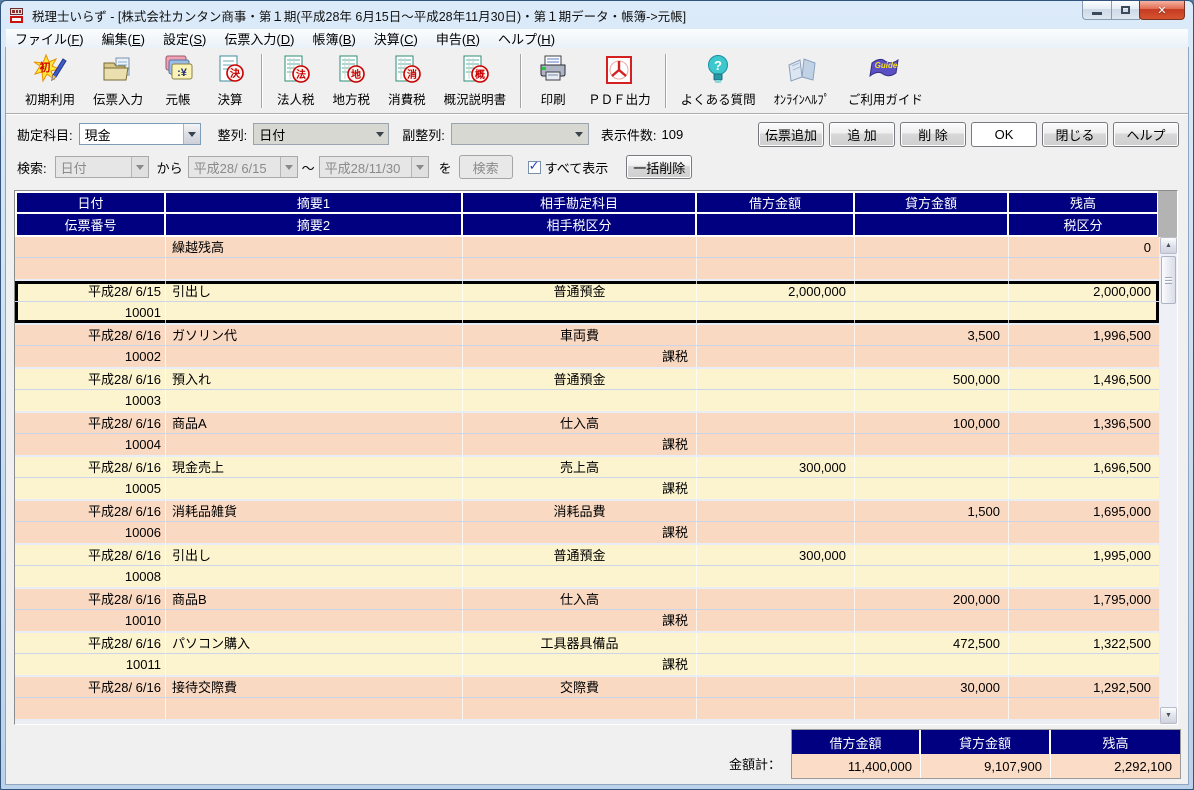 The height and width of the screenshot is (790, 1194). Describe the element at coordinates (1075, 134) in the screenshot. I see `close-button: 閉じる` at that location.